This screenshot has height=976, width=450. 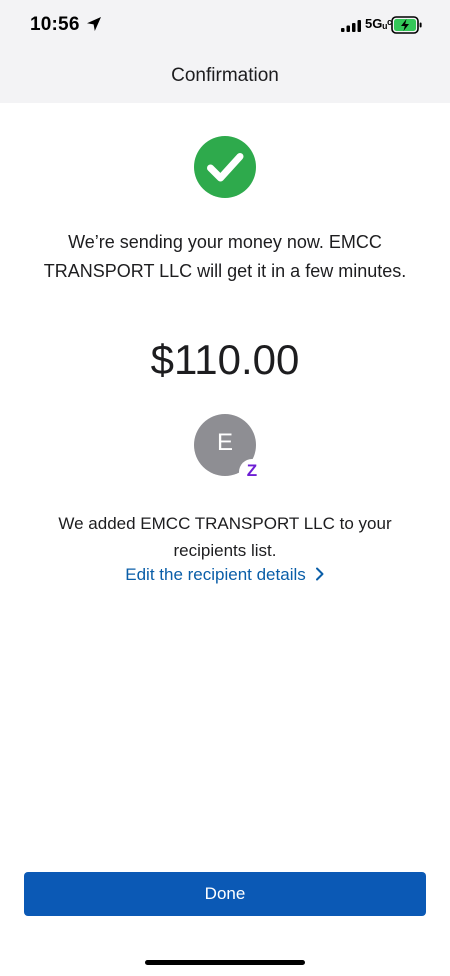 What do you see at coordinates (55, 24) in the screenshot?
I see `status-time: 10:56` at bounding box center [55, 24].